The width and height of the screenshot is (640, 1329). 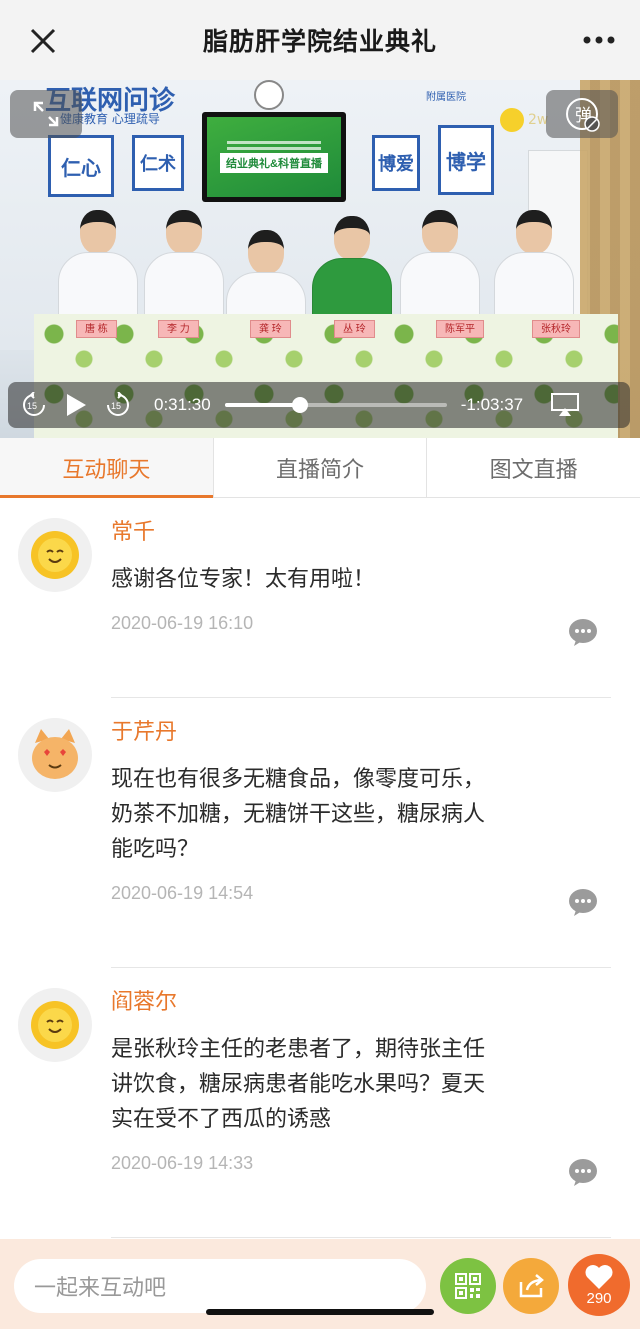 What do you see at coordinates (274, 163) in the screenshot?
I see `tv-title: 结业典礼&科普直播` at bounding box center [274, 163].